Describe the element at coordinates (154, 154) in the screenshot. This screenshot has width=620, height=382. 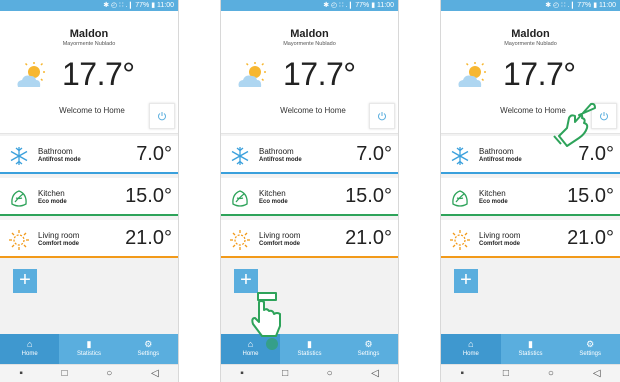
I see `room-temperature: 7.0°` at that location.